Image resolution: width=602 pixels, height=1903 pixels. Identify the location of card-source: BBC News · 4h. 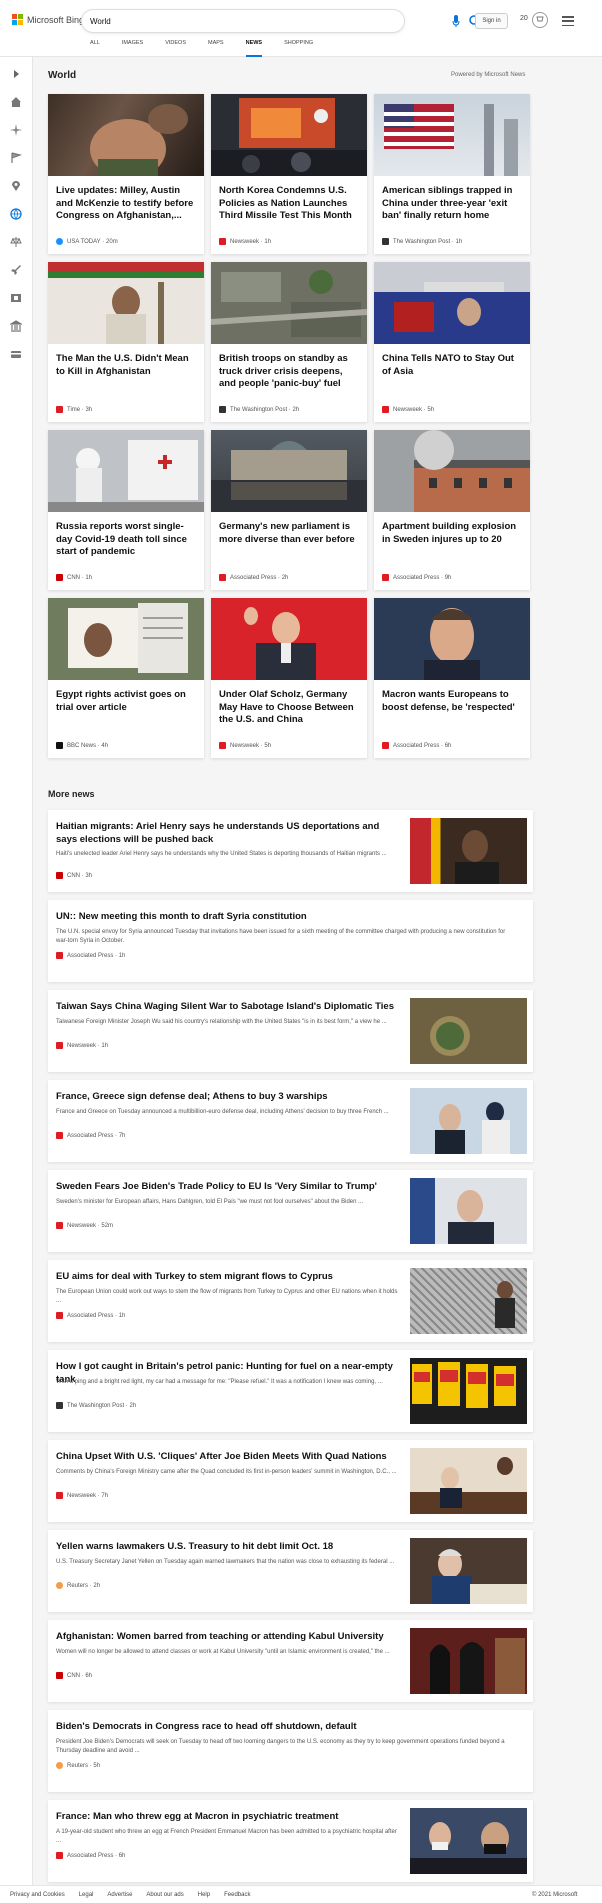
(82, 745).